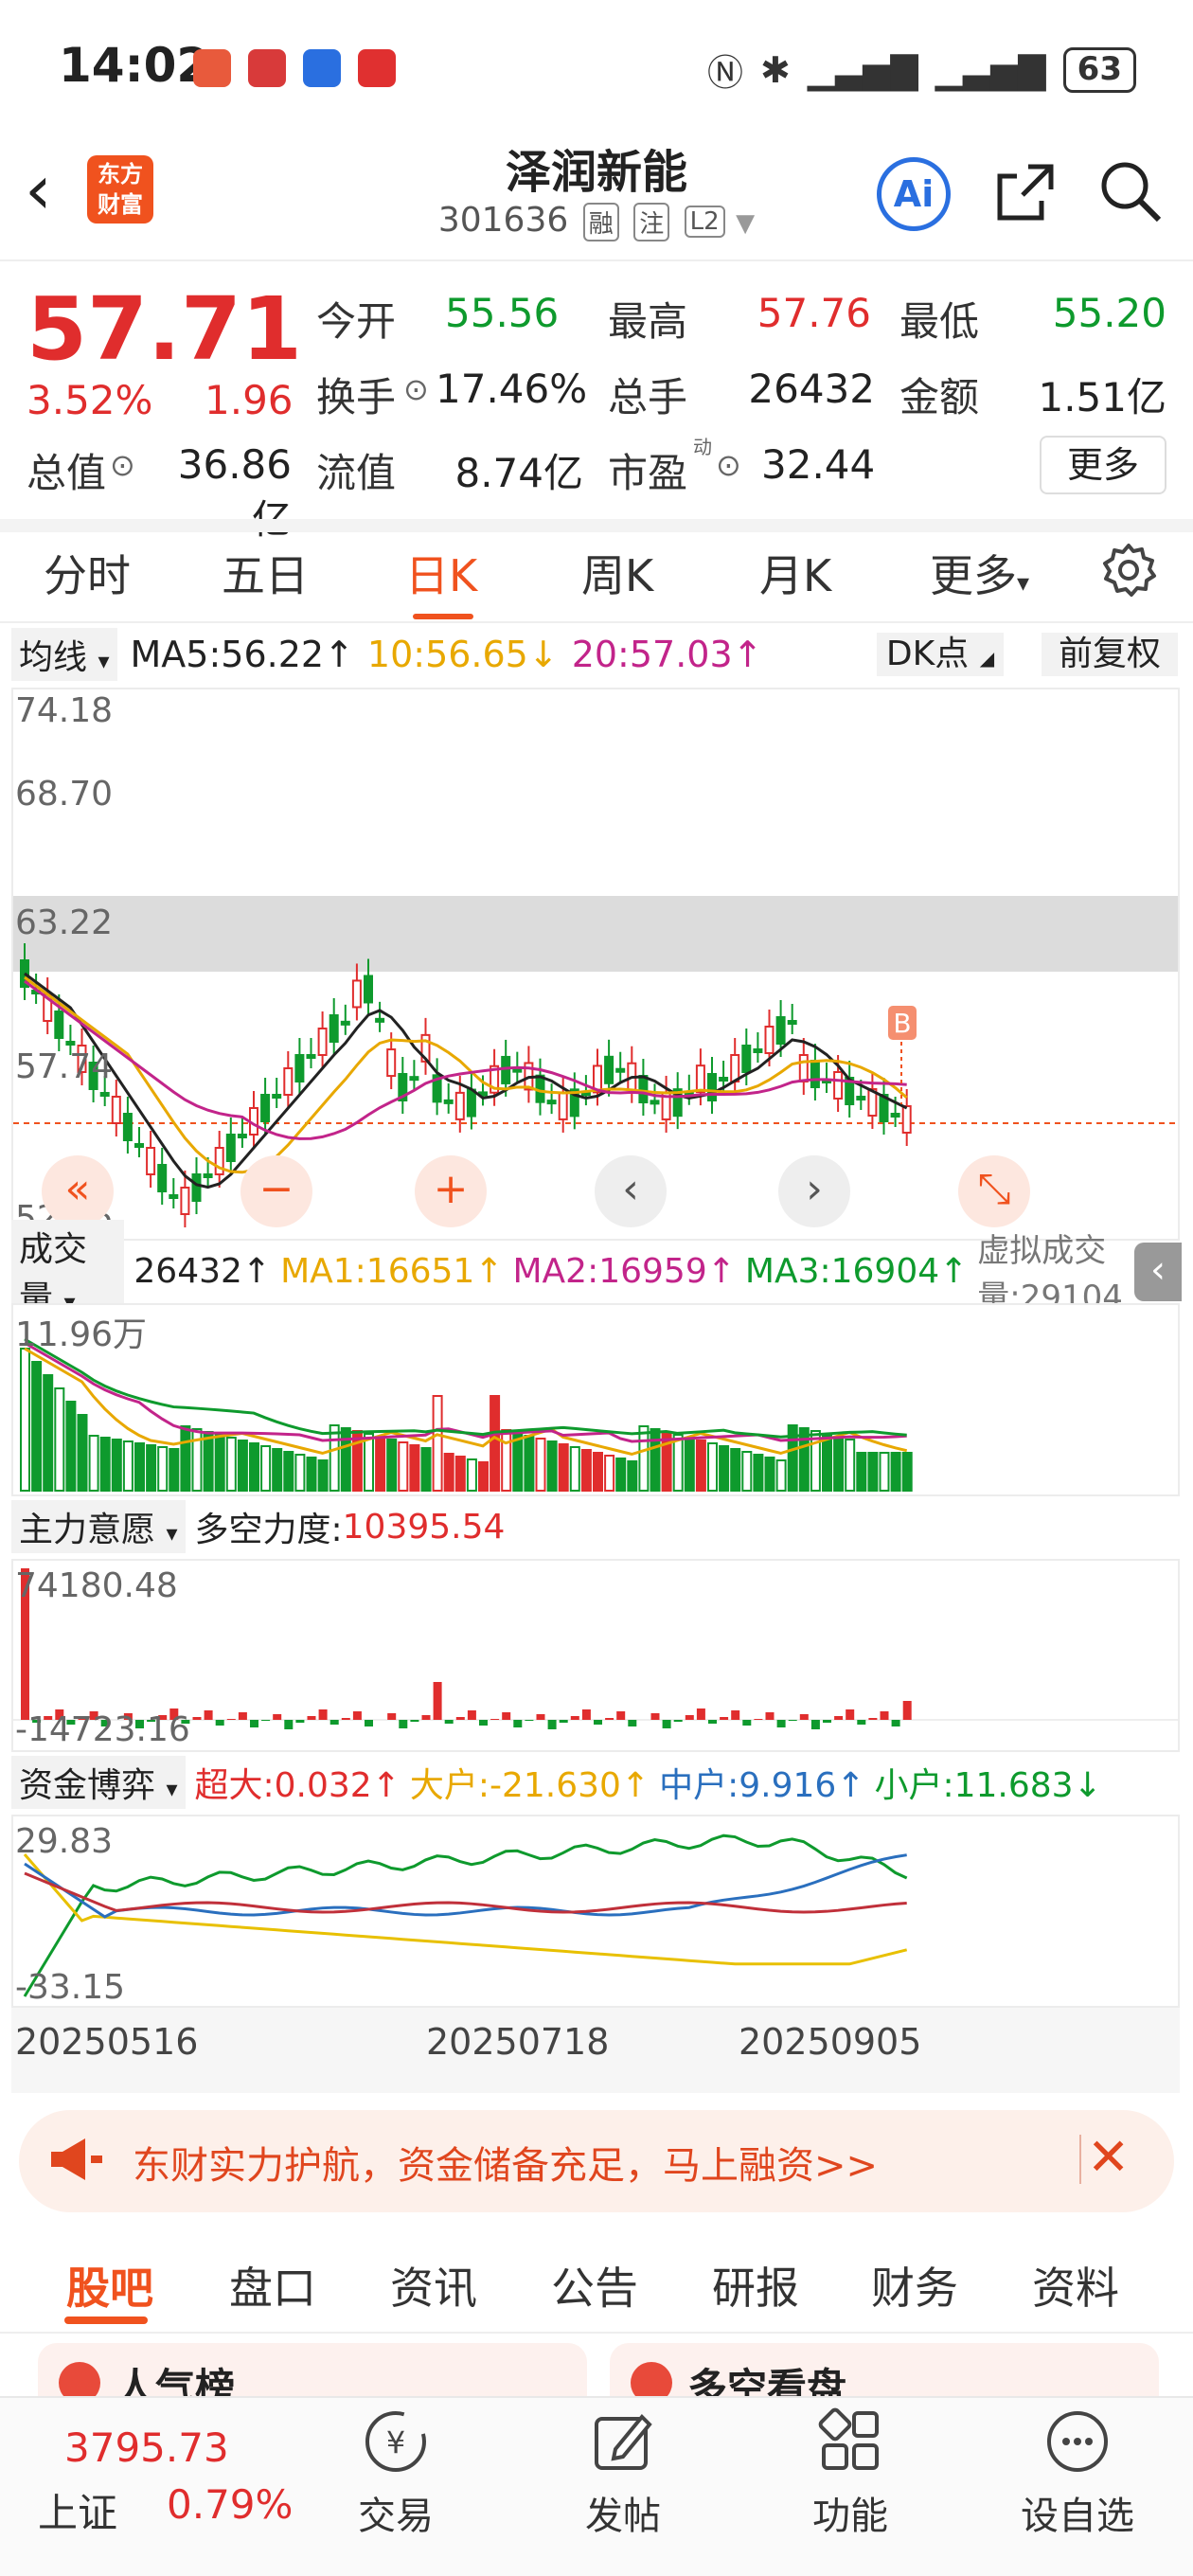 Image resolution: width=1193 pixels, height=2576 pixels. What do you see at coordinates (98, 1526) in the screenshot?
I see `indicator-dropdown: 主力意愿 ▾` at bounding box center [98, 1526].